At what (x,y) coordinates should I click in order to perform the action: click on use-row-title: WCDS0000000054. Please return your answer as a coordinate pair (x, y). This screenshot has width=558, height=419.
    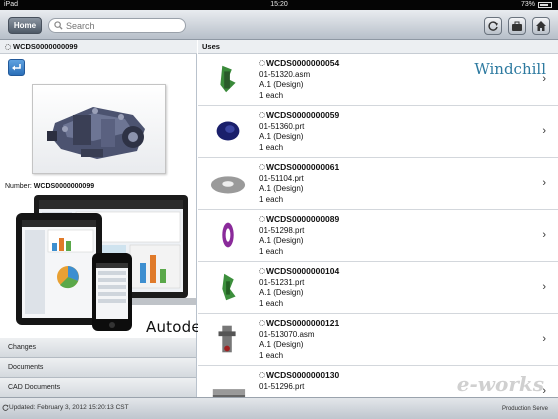
    Looking at the image, I should click on (299, 64).